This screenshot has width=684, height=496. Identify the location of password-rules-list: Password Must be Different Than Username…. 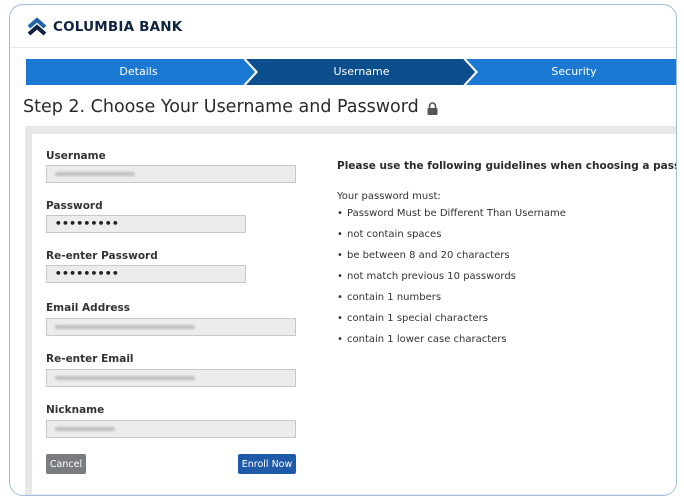
(451, 280).